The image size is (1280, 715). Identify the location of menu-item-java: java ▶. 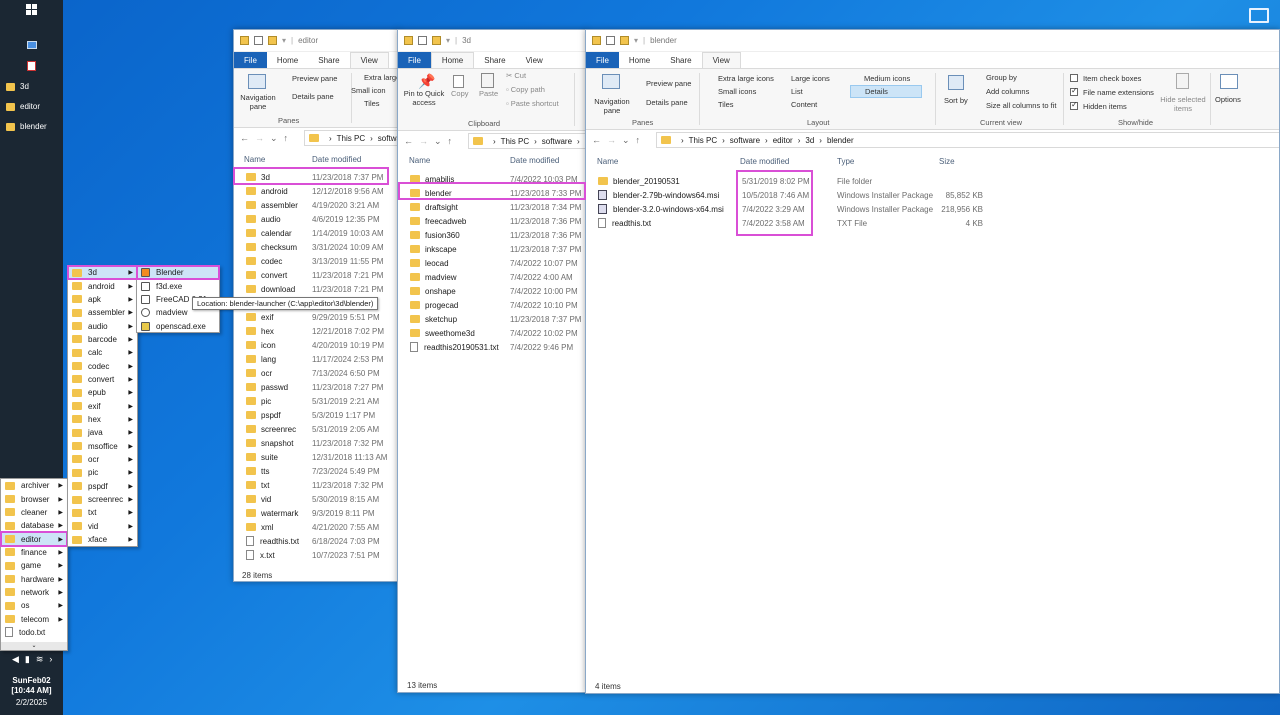
(102, 432).